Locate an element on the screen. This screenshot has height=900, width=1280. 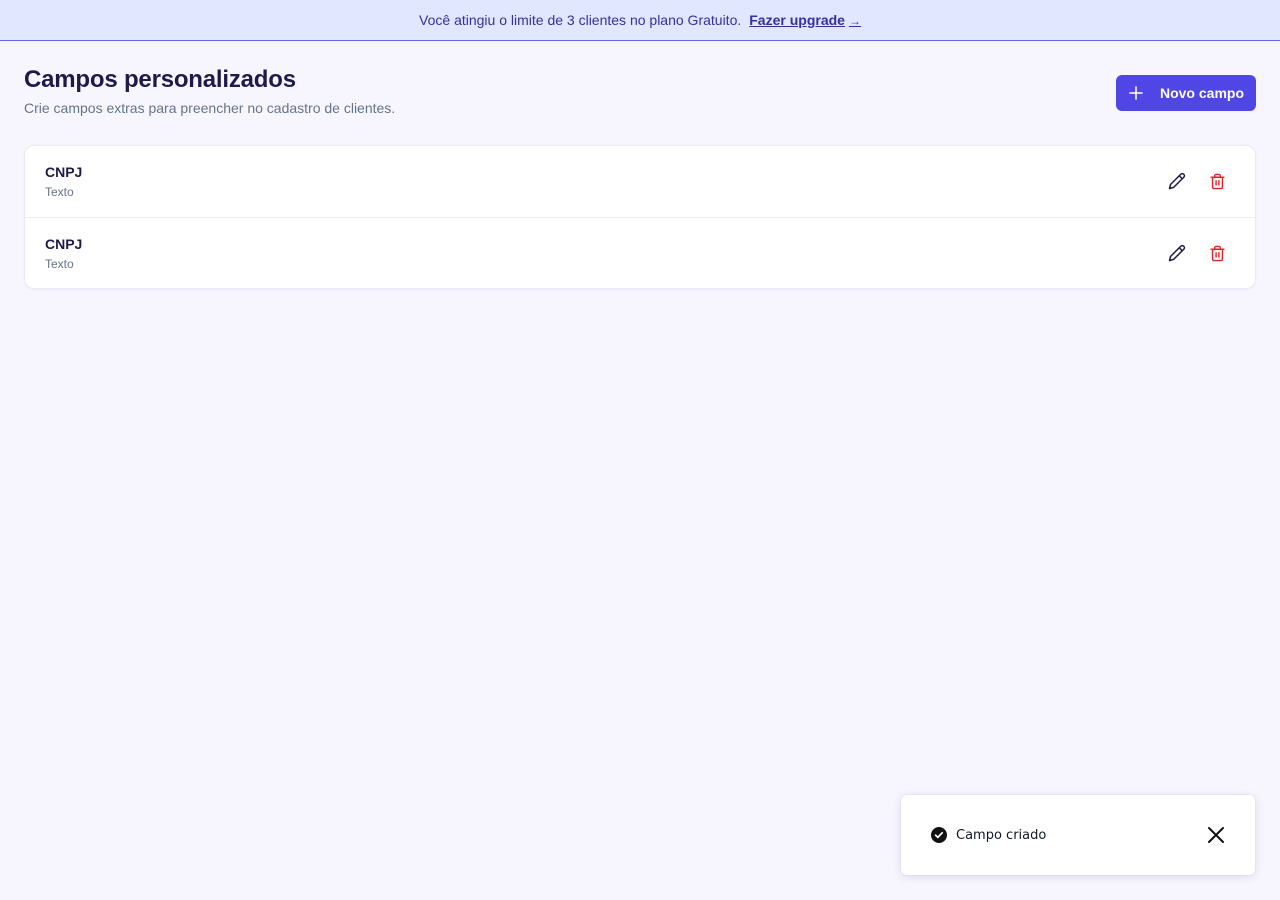
new-field-button-label: Novo campo is located at coordinates (1201, 93).